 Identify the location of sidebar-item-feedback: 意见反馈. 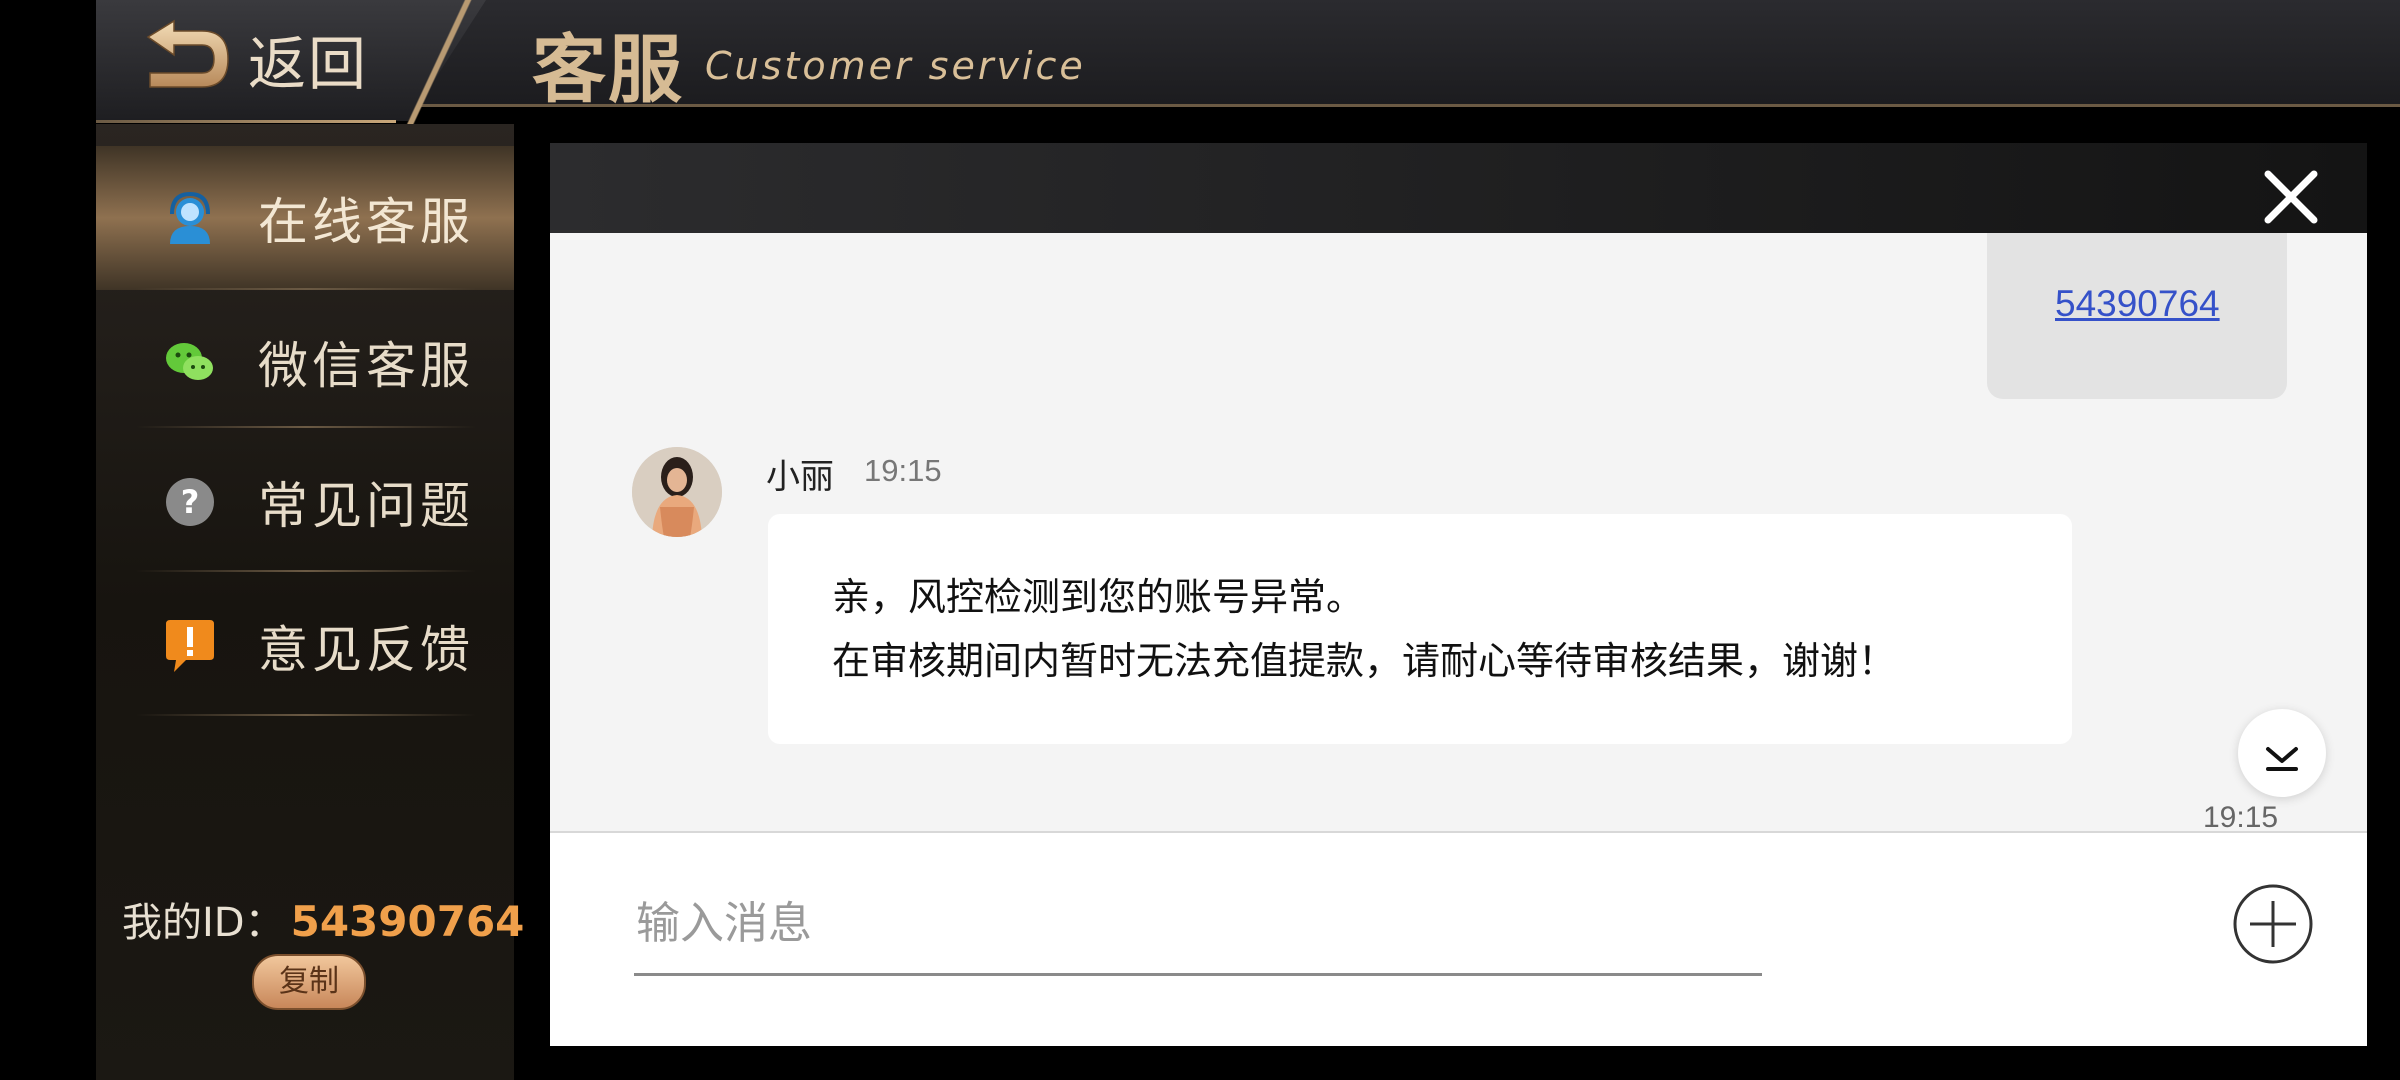
(305, 646).